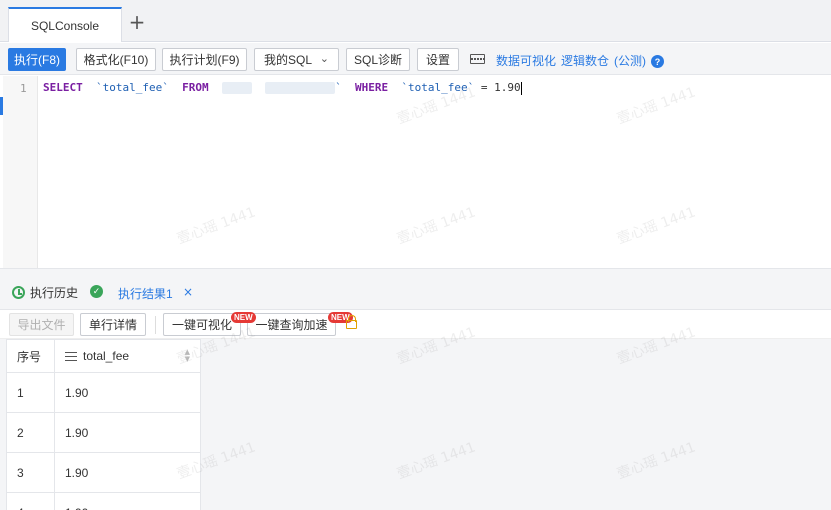  What do you see at coordinates (30, 356) in the screenshot?
I see `column-header-index: 序号` at bounding box center [30, 356].